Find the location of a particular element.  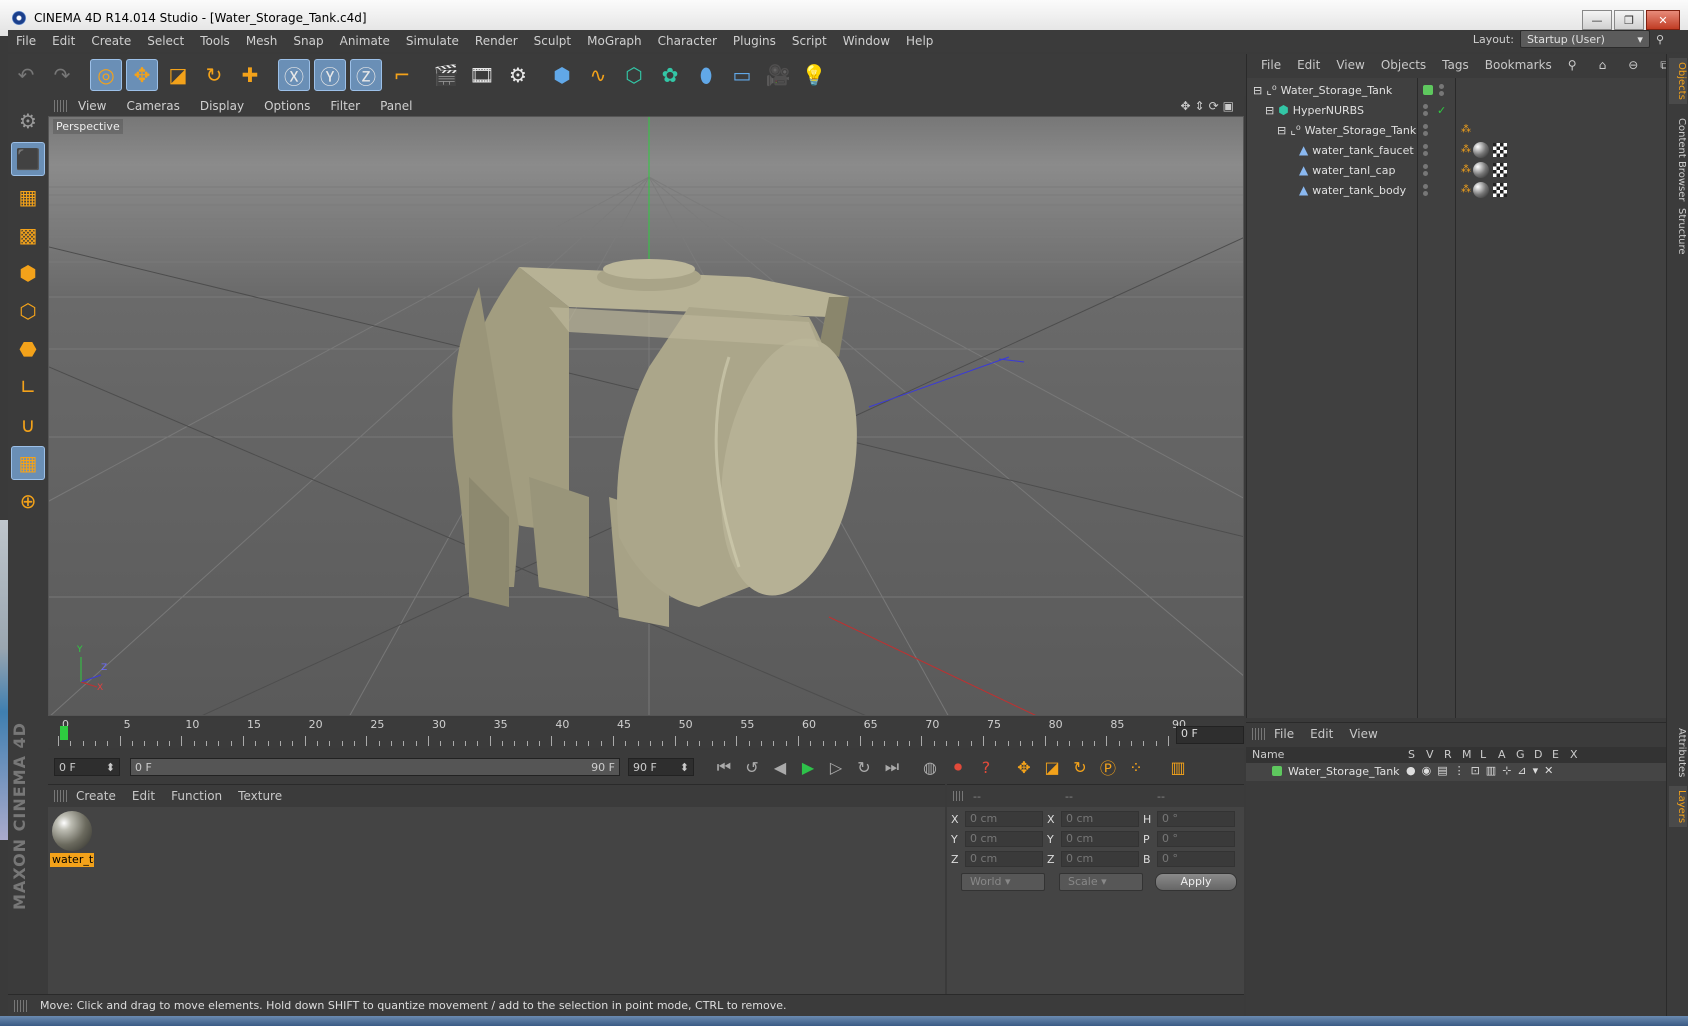

layer-row: Water_Storage_Tank ●◉▤⋮⊡▥⊹⊿▾✕ is located at coordinates (1456, 772).